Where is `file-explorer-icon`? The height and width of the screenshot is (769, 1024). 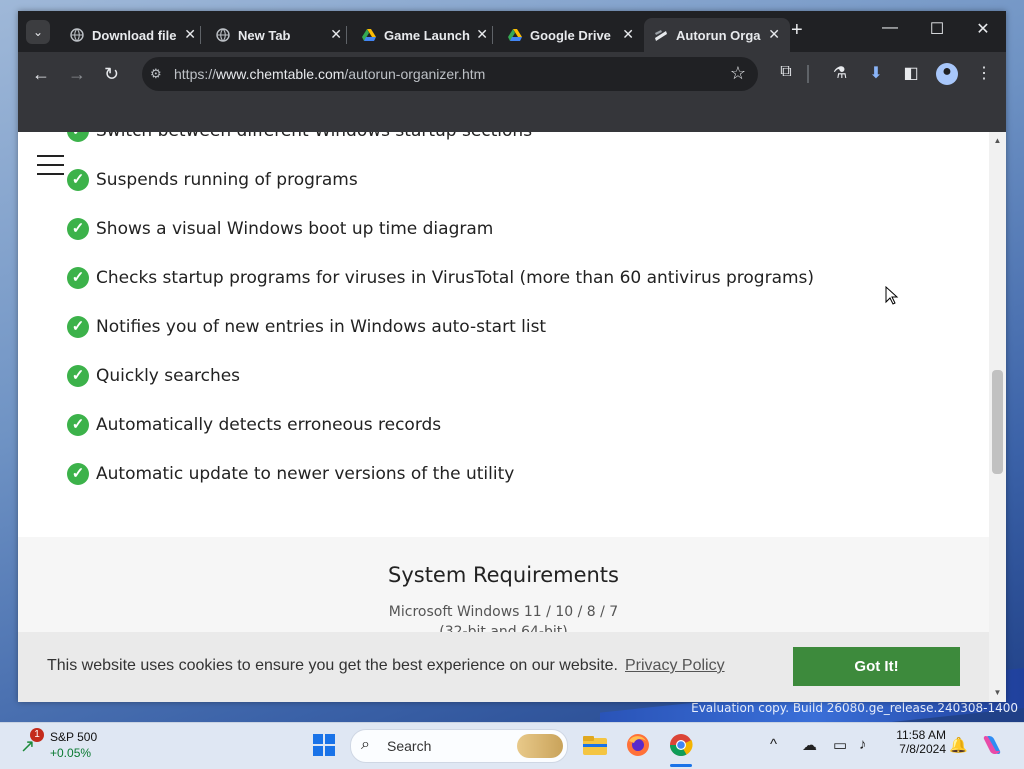 file-explorer-icon is located at coordinates (595, 745).